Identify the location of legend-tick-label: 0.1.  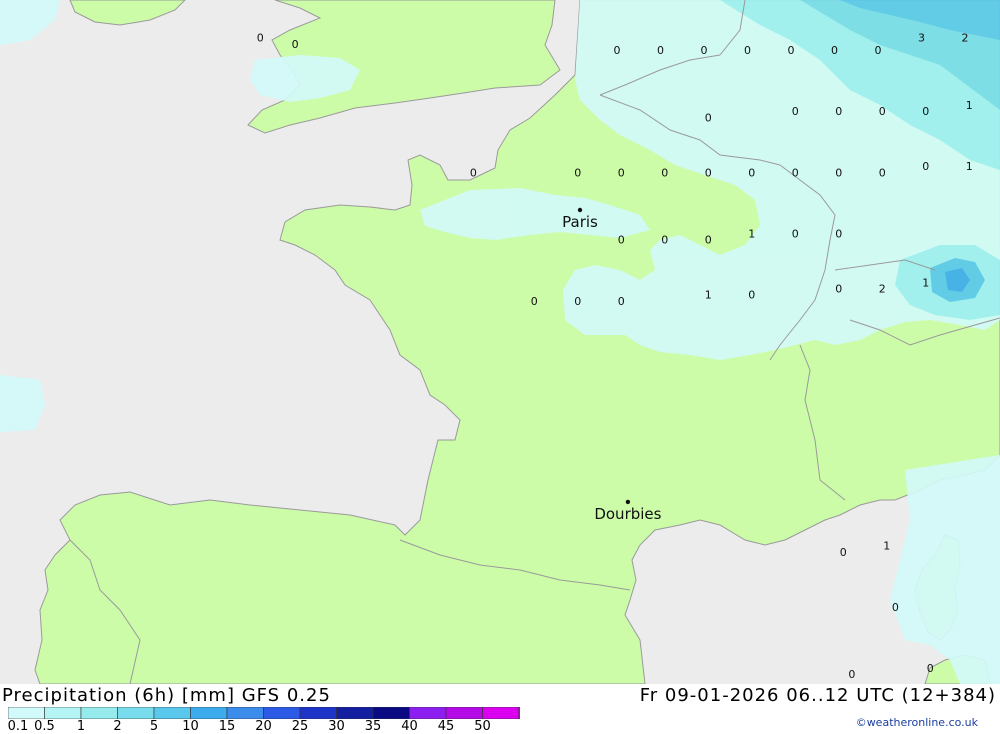
(18, 726).